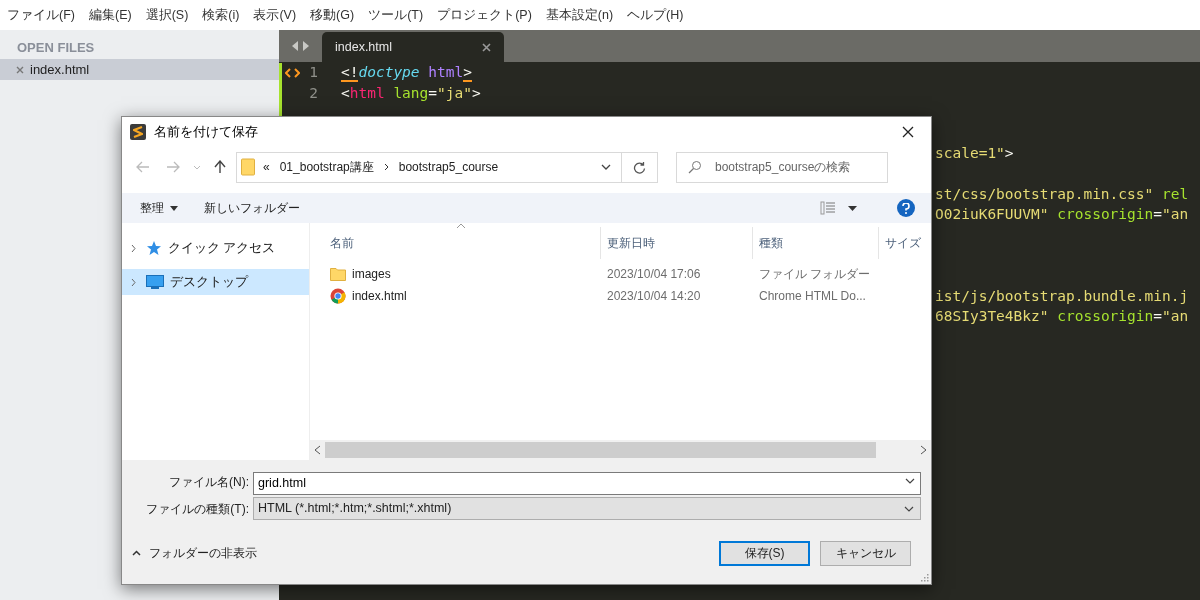  What do you see at coordinates (138, 132) in the screenshot?
I see `app-icon` at bounding box center [138, 132].